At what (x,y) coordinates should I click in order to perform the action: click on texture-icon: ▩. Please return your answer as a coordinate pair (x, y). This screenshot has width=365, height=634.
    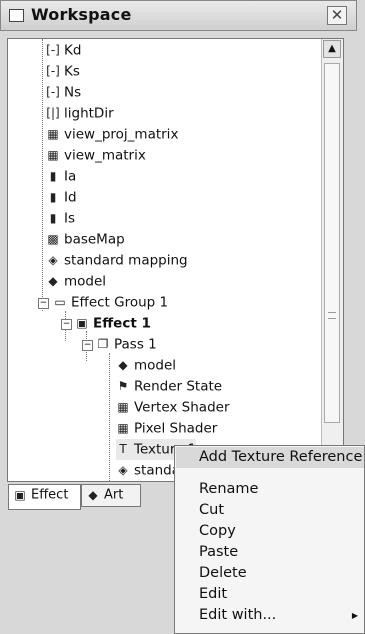
    Looking at the image, I should click on (53, 239).